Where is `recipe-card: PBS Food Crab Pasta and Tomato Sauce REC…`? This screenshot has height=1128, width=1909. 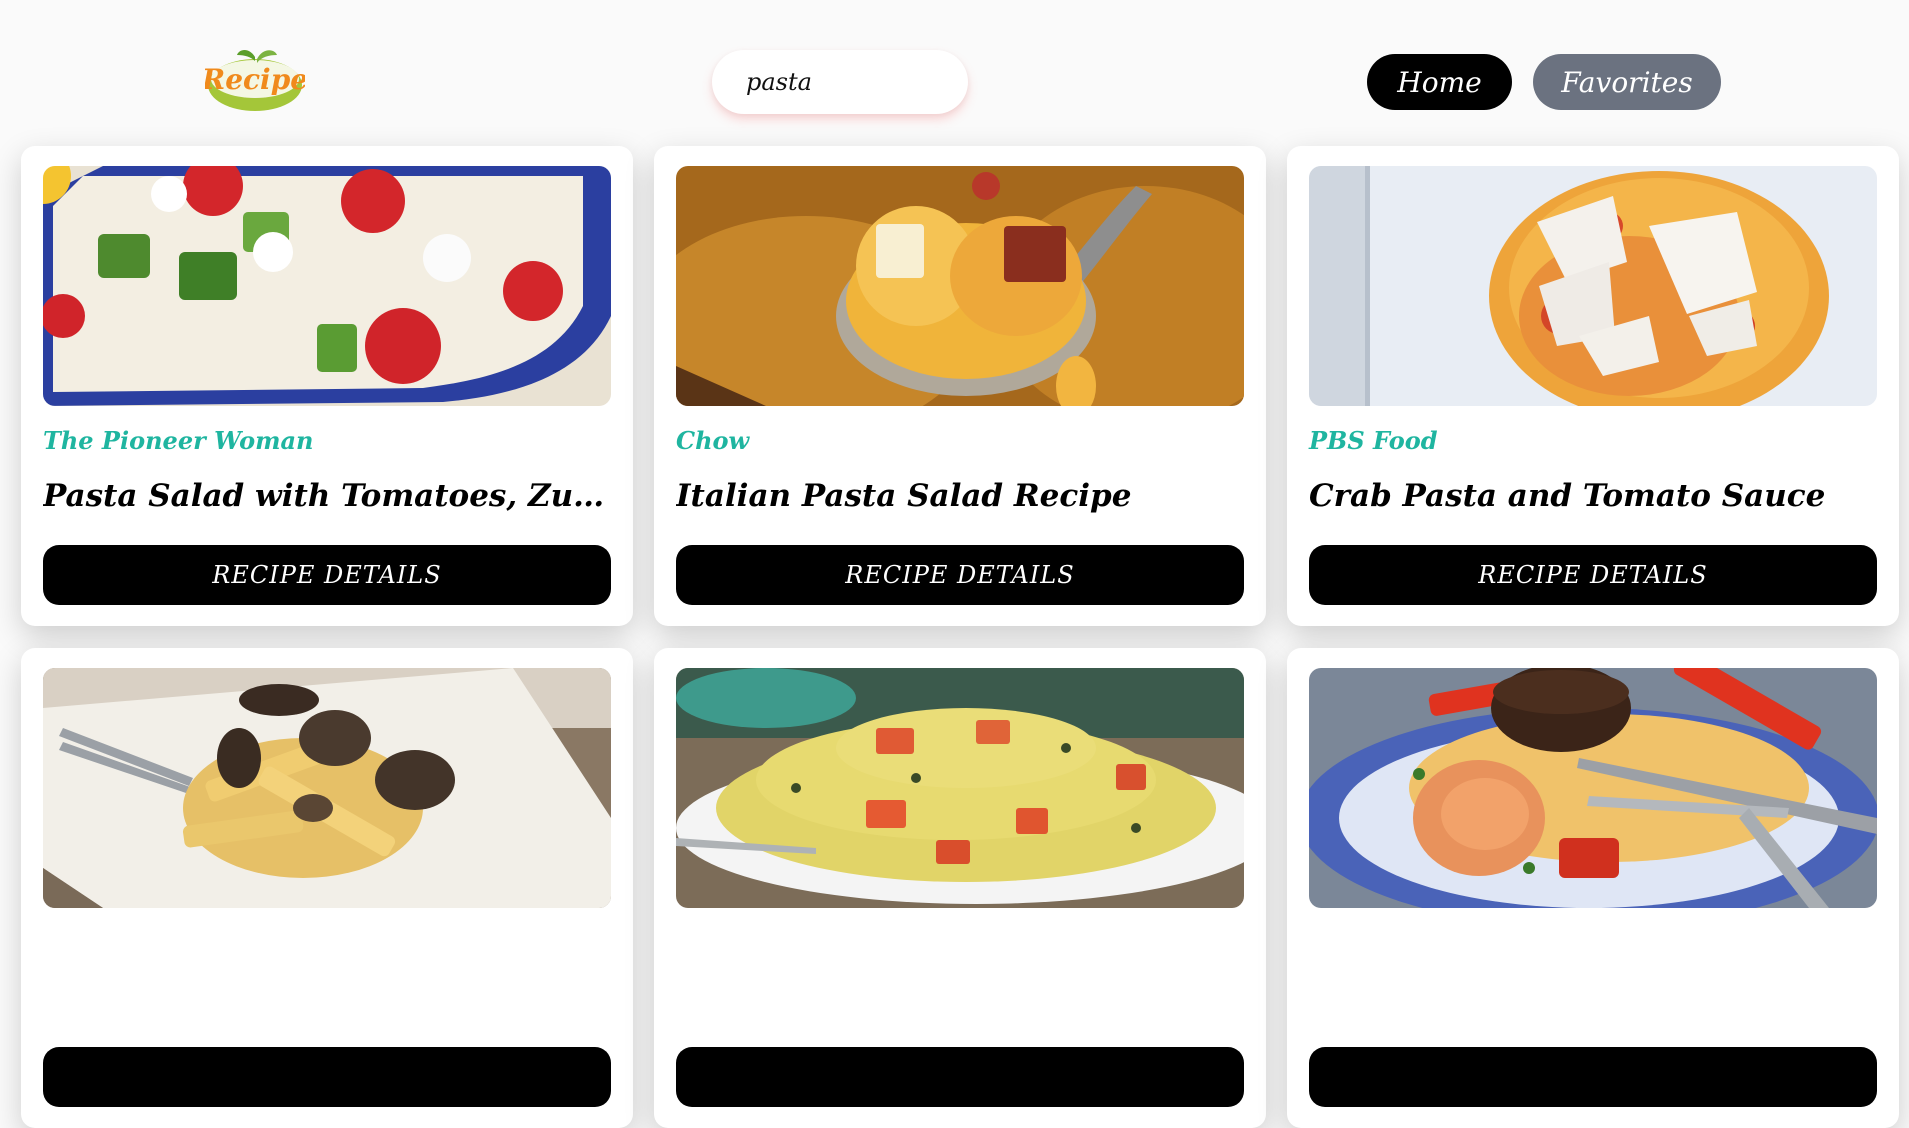
recipe-card: PBS Food Crab Pasta and Tomato Sauce REC… is located at coordinates (1593, 386).